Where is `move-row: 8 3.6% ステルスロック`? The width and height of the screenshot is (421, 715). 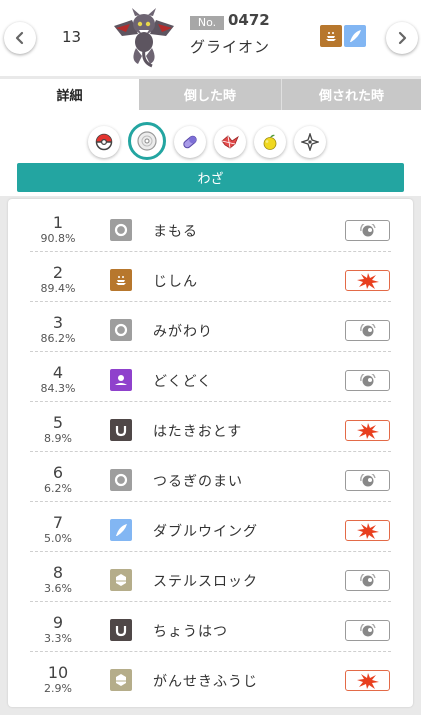 move-row: 8 3.6% ステルスロック is located at coordinates (210, 577).